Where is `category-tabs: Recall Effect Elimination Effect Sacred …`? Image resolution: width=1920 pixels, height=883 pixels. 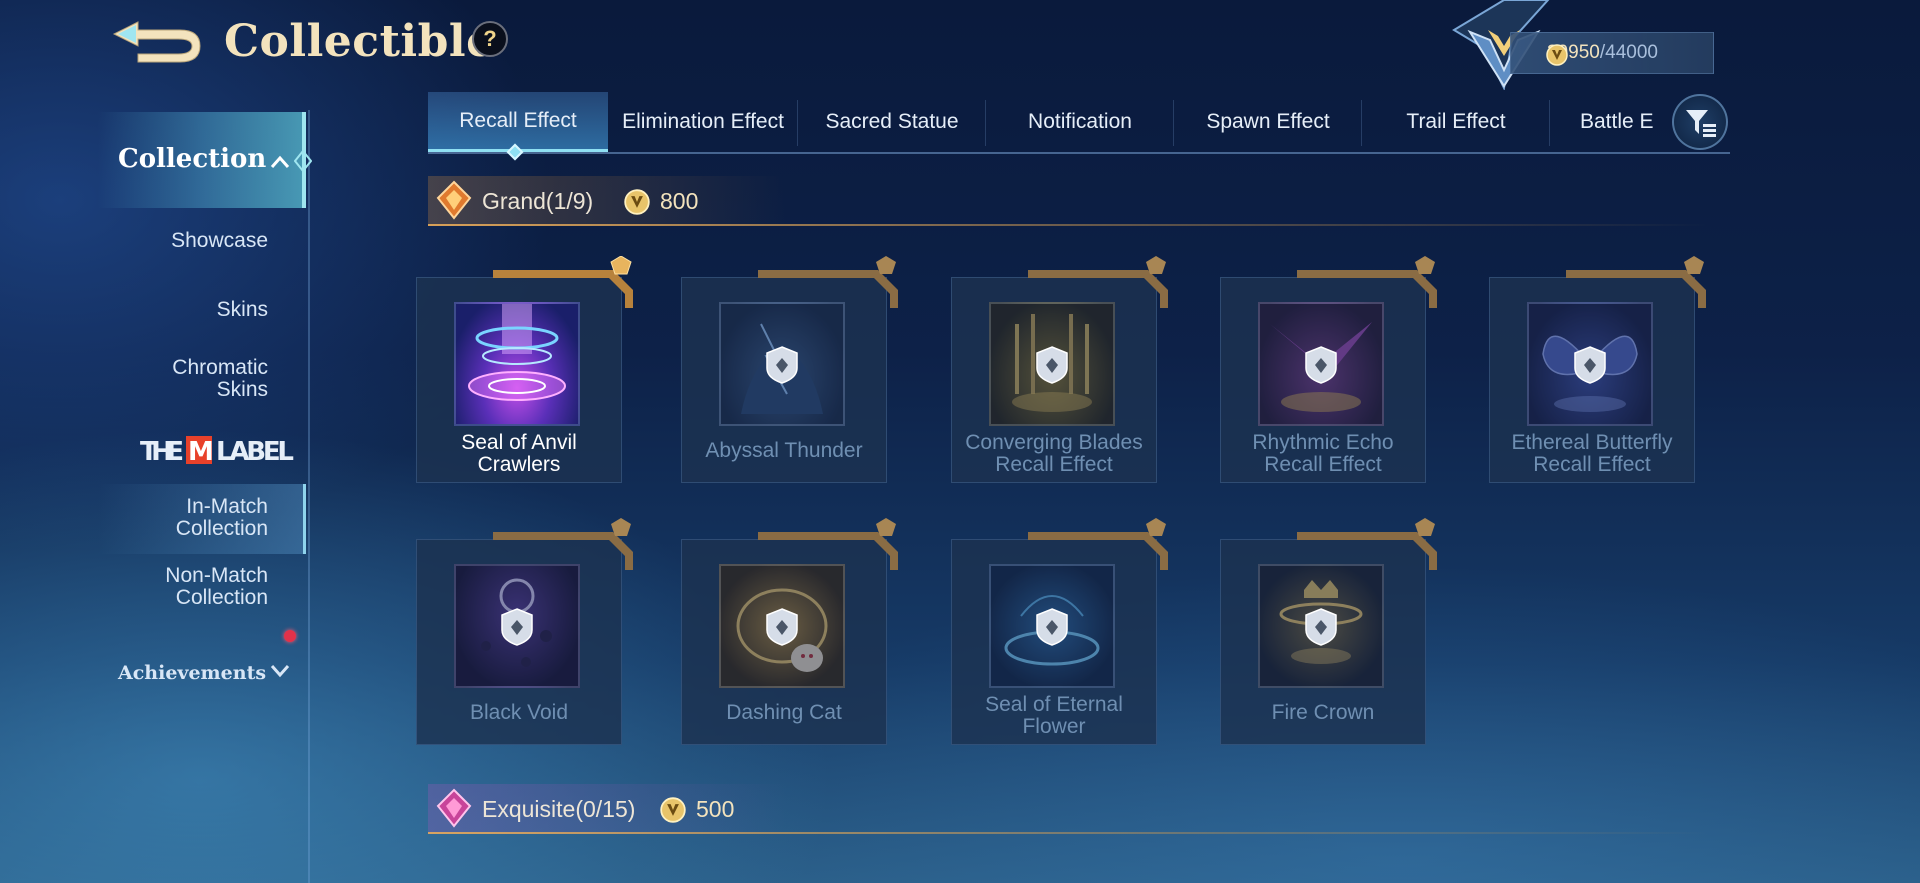 category-tabs: Recall Effect Elimination Effect Sacred … is located at coordinates (1078, 123).